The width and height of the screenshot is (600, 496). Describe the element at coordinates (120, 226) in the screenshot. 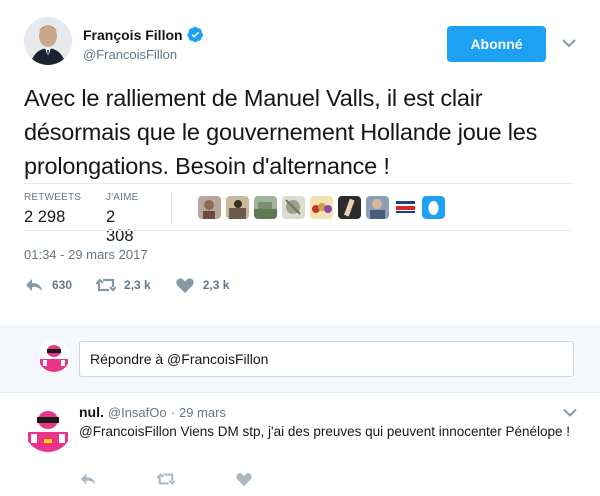

I see `likes-value: 2 308` at that location.